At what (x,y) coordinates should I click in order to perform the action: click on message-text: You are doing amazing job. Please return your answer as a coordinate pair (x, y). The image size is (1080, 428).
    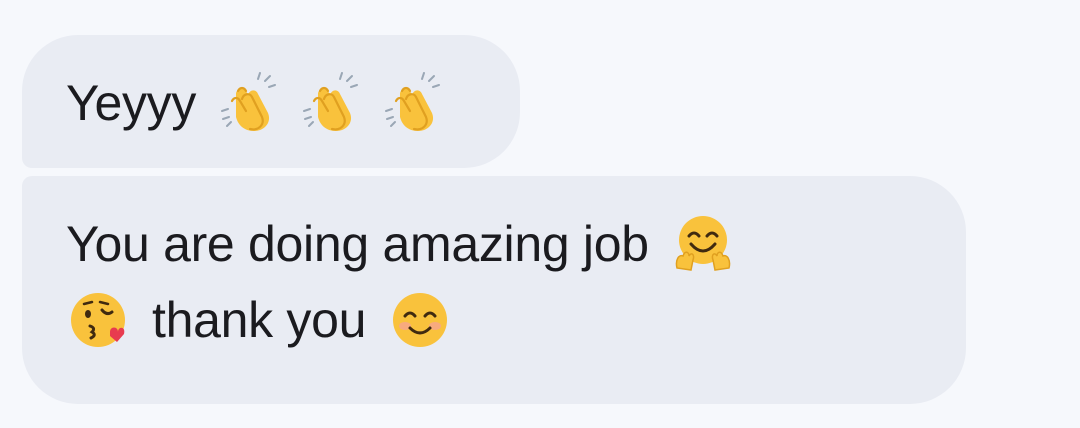
    Looking at the image, I should click on (357, 244).